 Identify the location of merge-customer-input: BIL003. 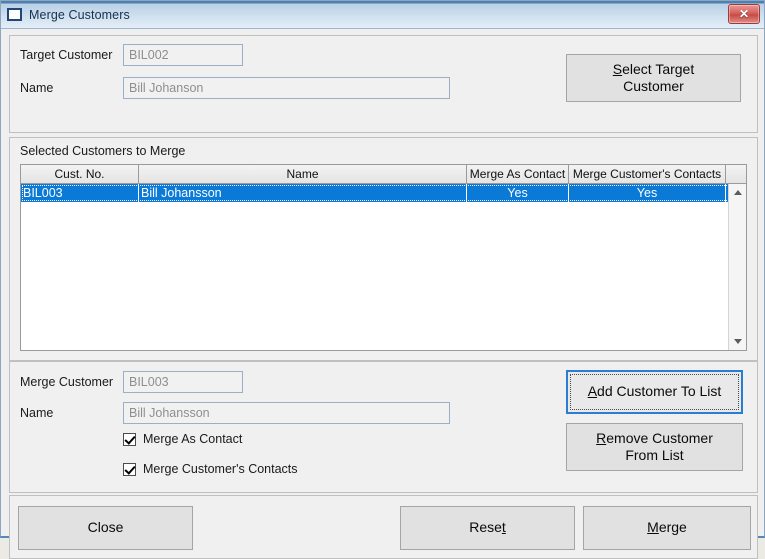
(183, 382).